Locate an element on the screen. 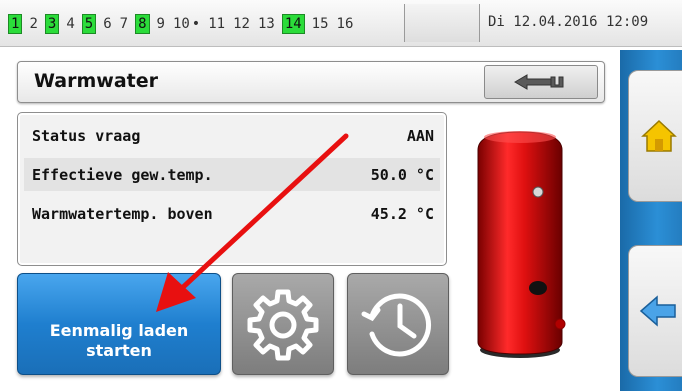 The width and height of the screenshot is (682, 391). output-1: 1 is located at coordinates (15, 24).